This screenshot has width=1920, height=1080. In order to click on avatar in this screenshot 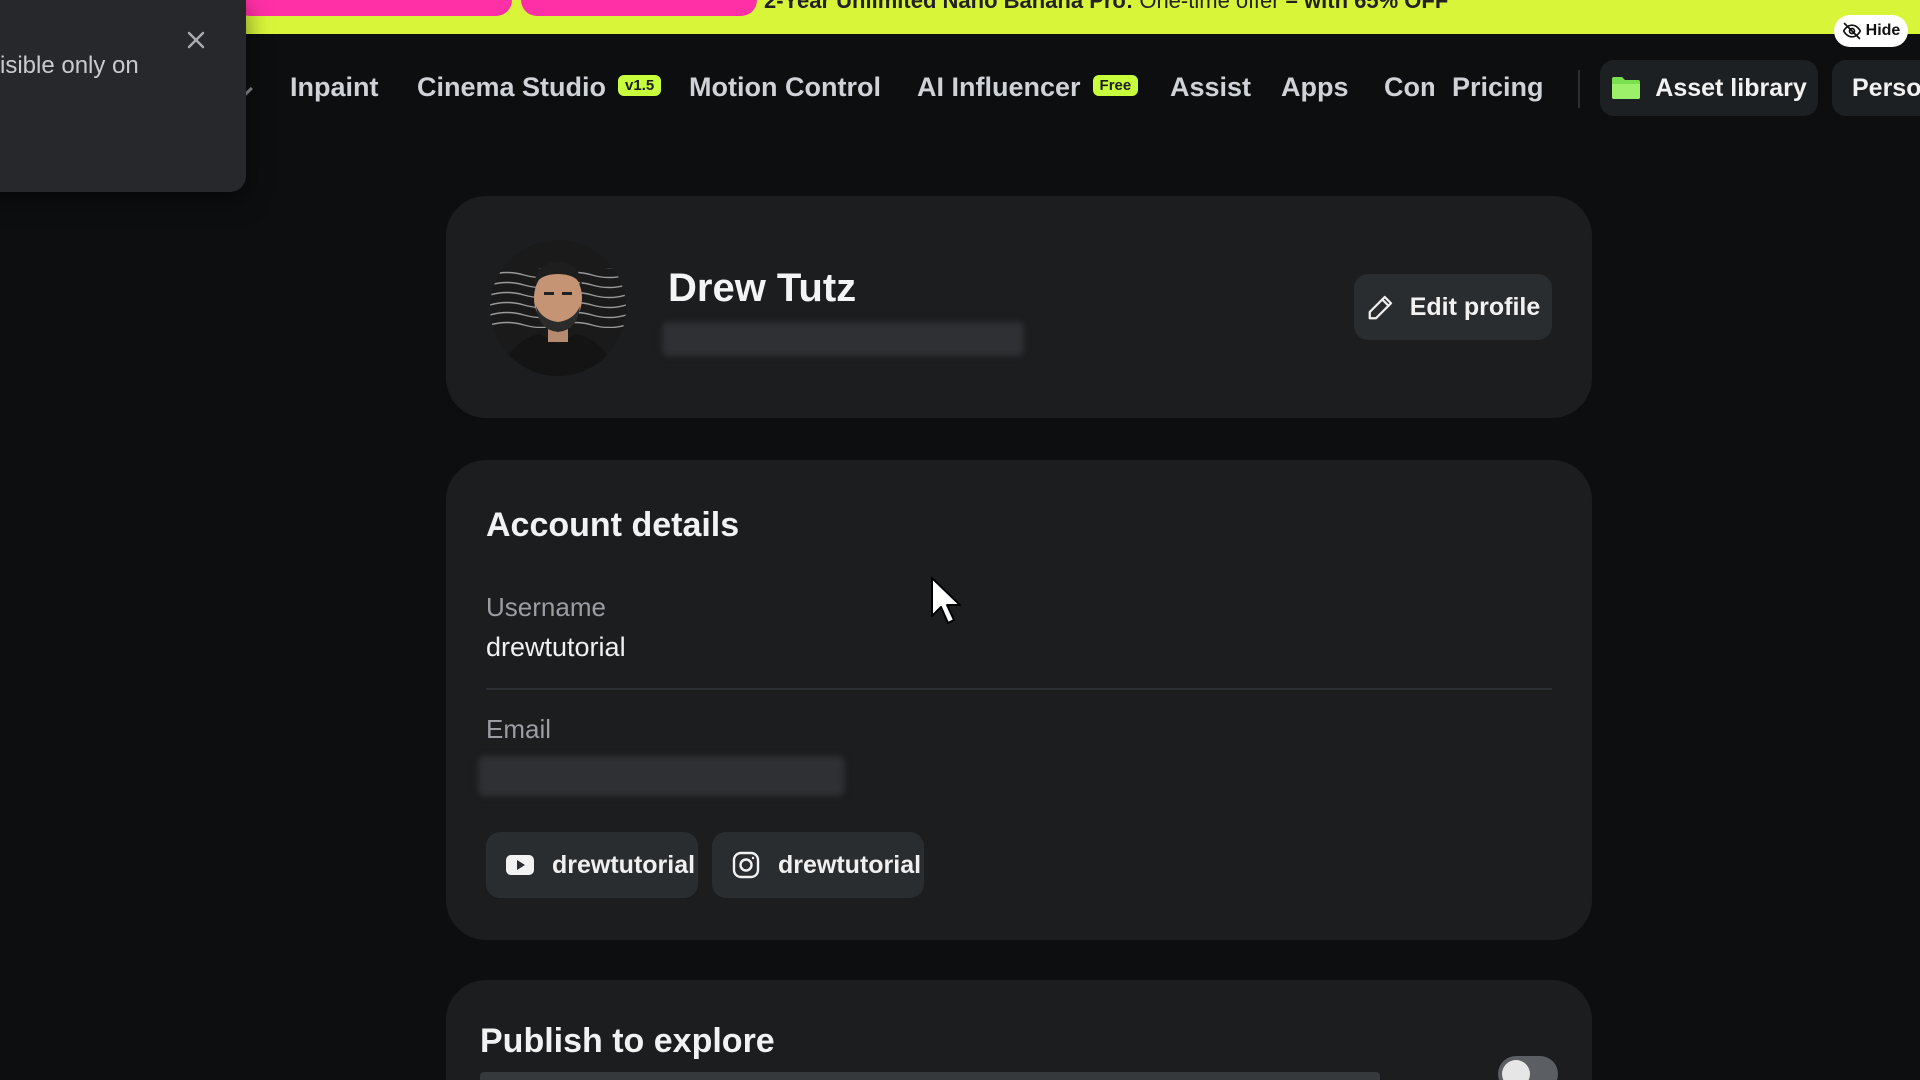, I will do `click(558, 308)`.